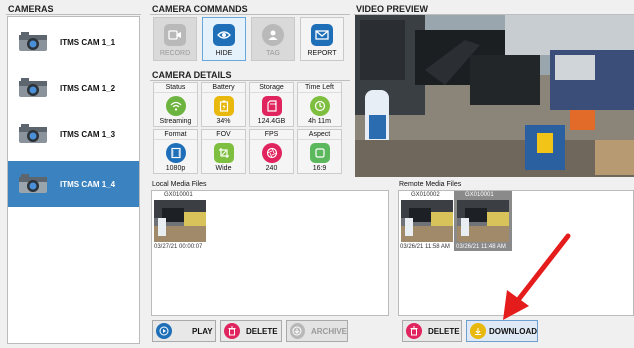 The width and height of the screenshot is (634, 348). I want to click on record-button: RECORD, so click(175, 39).